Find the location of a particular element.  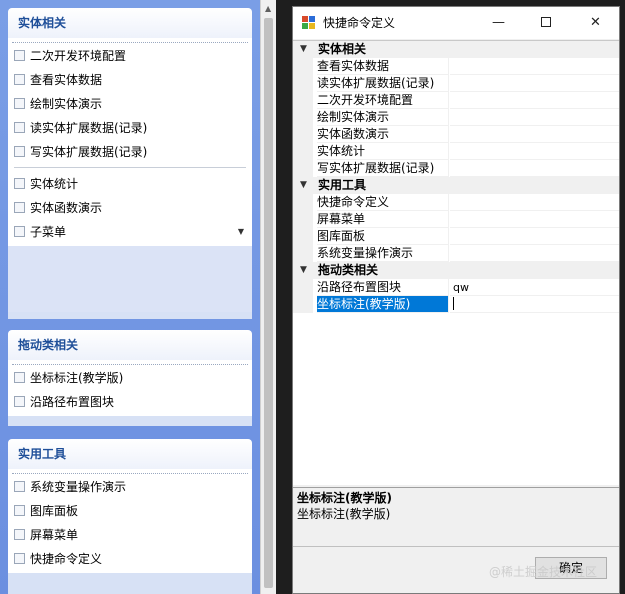

dialog-title: 快捷命令定义 is located at coordinates (359, 23).